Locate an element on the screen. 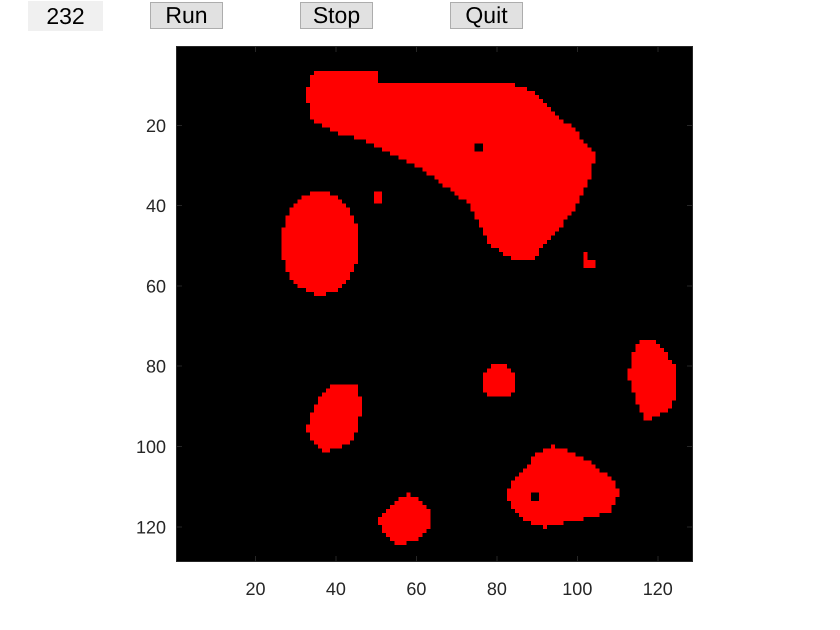 This screenshot has width=840, height=630. y-tick-label: 120 is located at coordinates (151, 527).